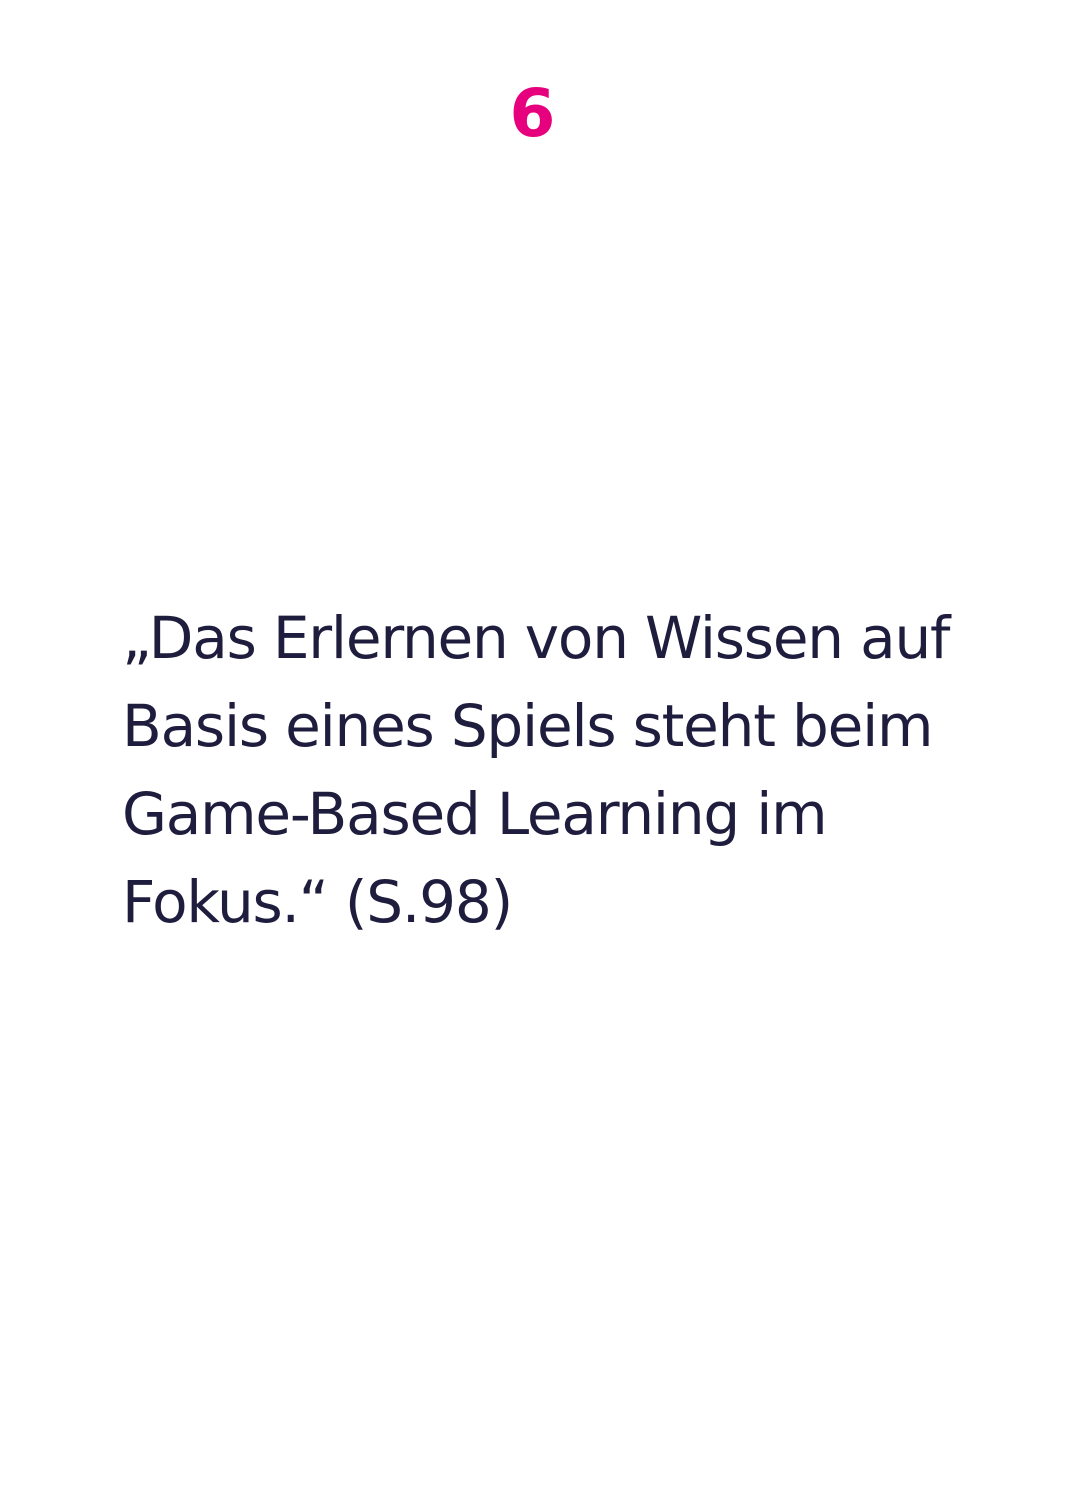 The image size is (1065, 1506). I want to click on quote-line-1: „Das Erlernen von Wissen auf, so click(536, 638).